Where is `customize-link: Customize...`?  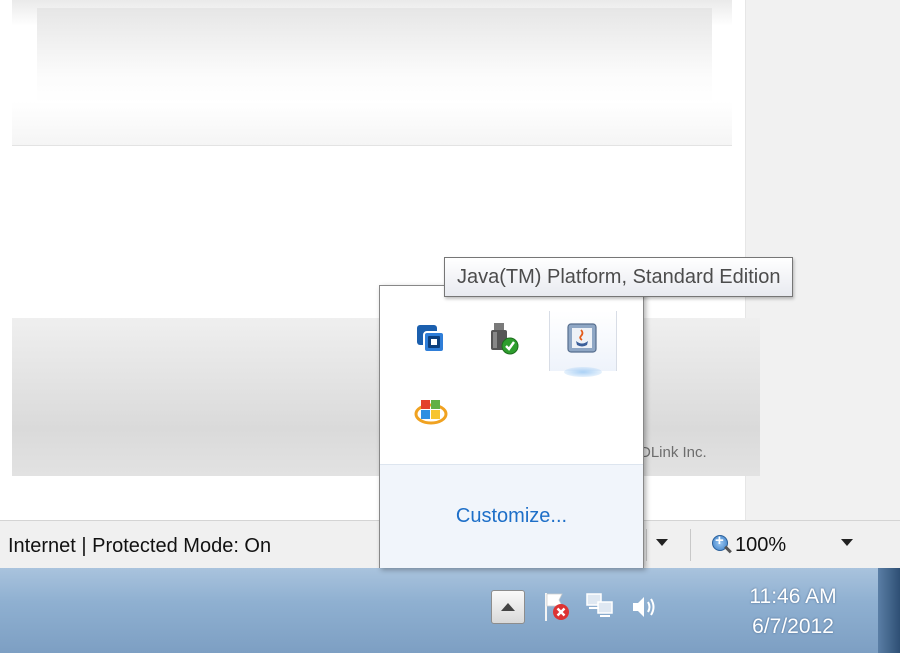 customize-link: Customize... is located at coordinates (511, 516).